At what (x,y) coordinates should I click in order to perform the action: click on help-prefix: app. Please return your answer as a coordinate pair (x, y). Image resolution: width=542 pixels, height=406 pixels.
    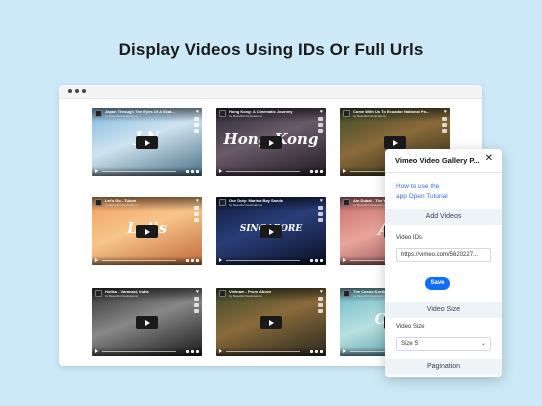
    Looking at the image, I should click on (401, 196).